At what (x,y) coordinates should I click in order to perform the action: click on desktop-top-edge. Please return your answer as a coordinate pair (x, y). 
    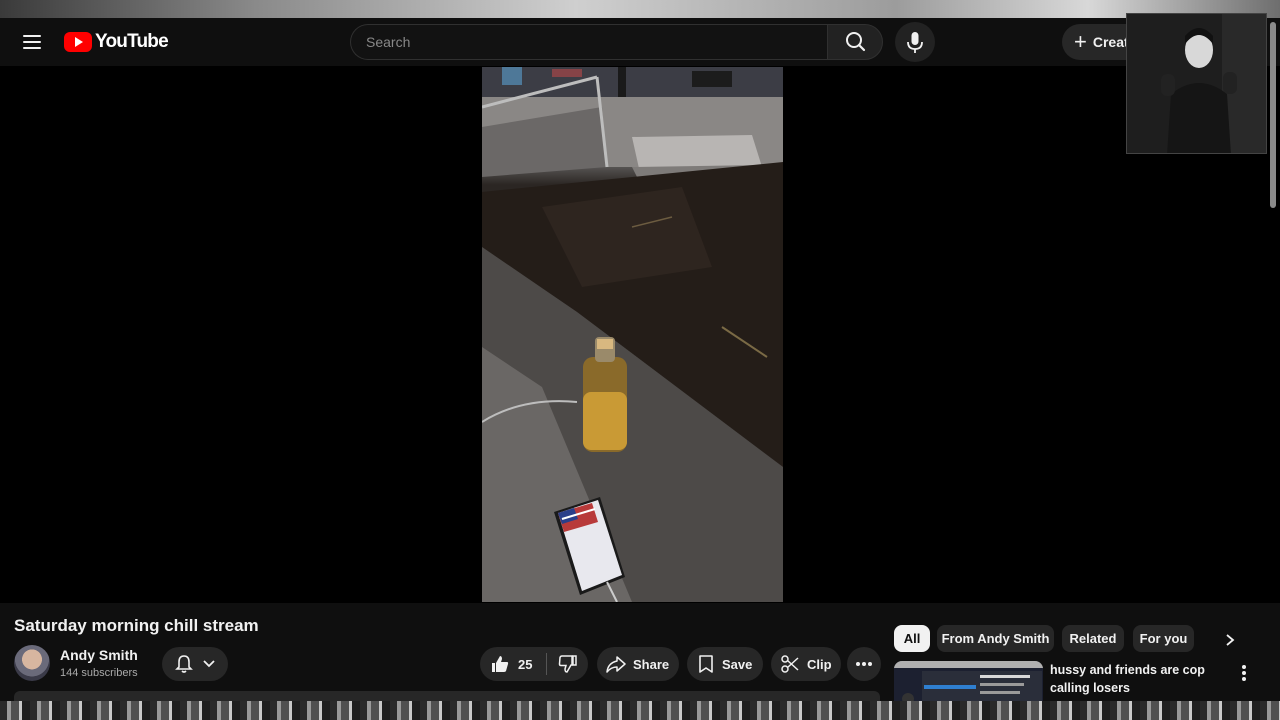
    Looking at the image, I should click on (640, 9).